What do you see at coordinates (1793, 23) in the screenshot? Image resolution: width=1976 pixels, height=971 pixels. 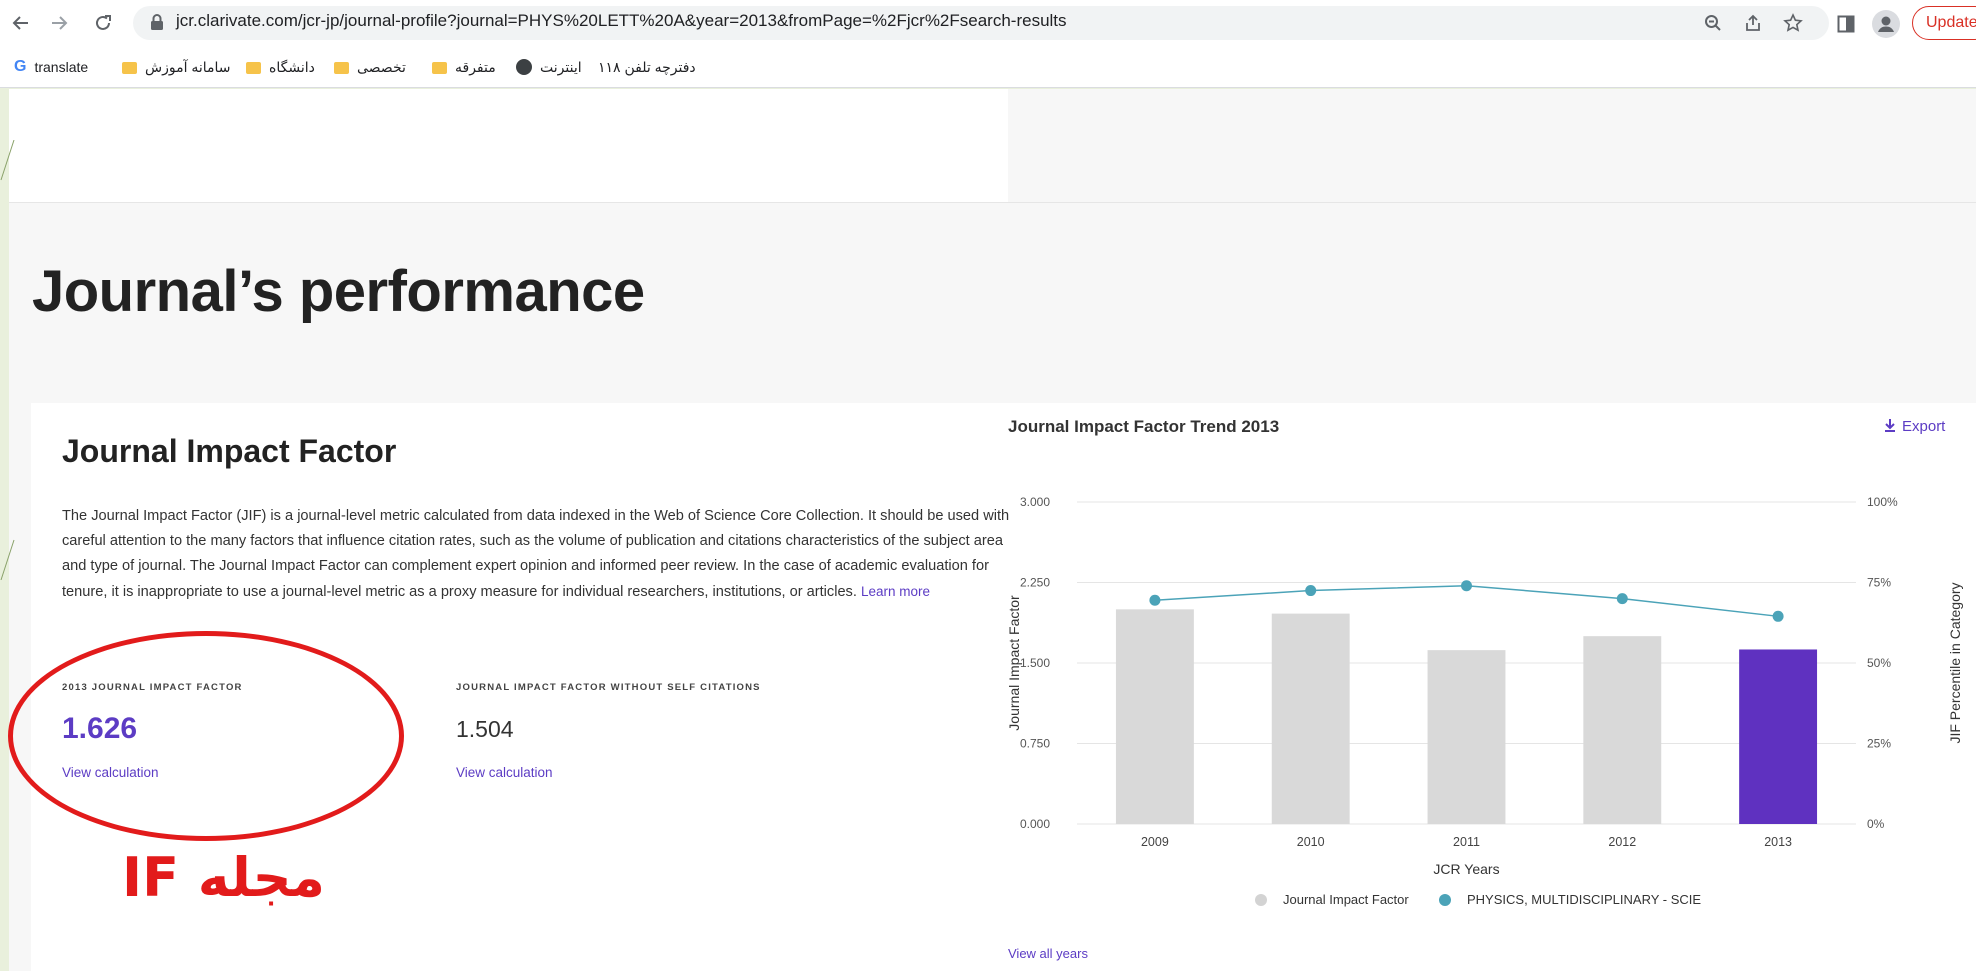 I see `bookmark-star-icon` at bounding box center [1793, 23].